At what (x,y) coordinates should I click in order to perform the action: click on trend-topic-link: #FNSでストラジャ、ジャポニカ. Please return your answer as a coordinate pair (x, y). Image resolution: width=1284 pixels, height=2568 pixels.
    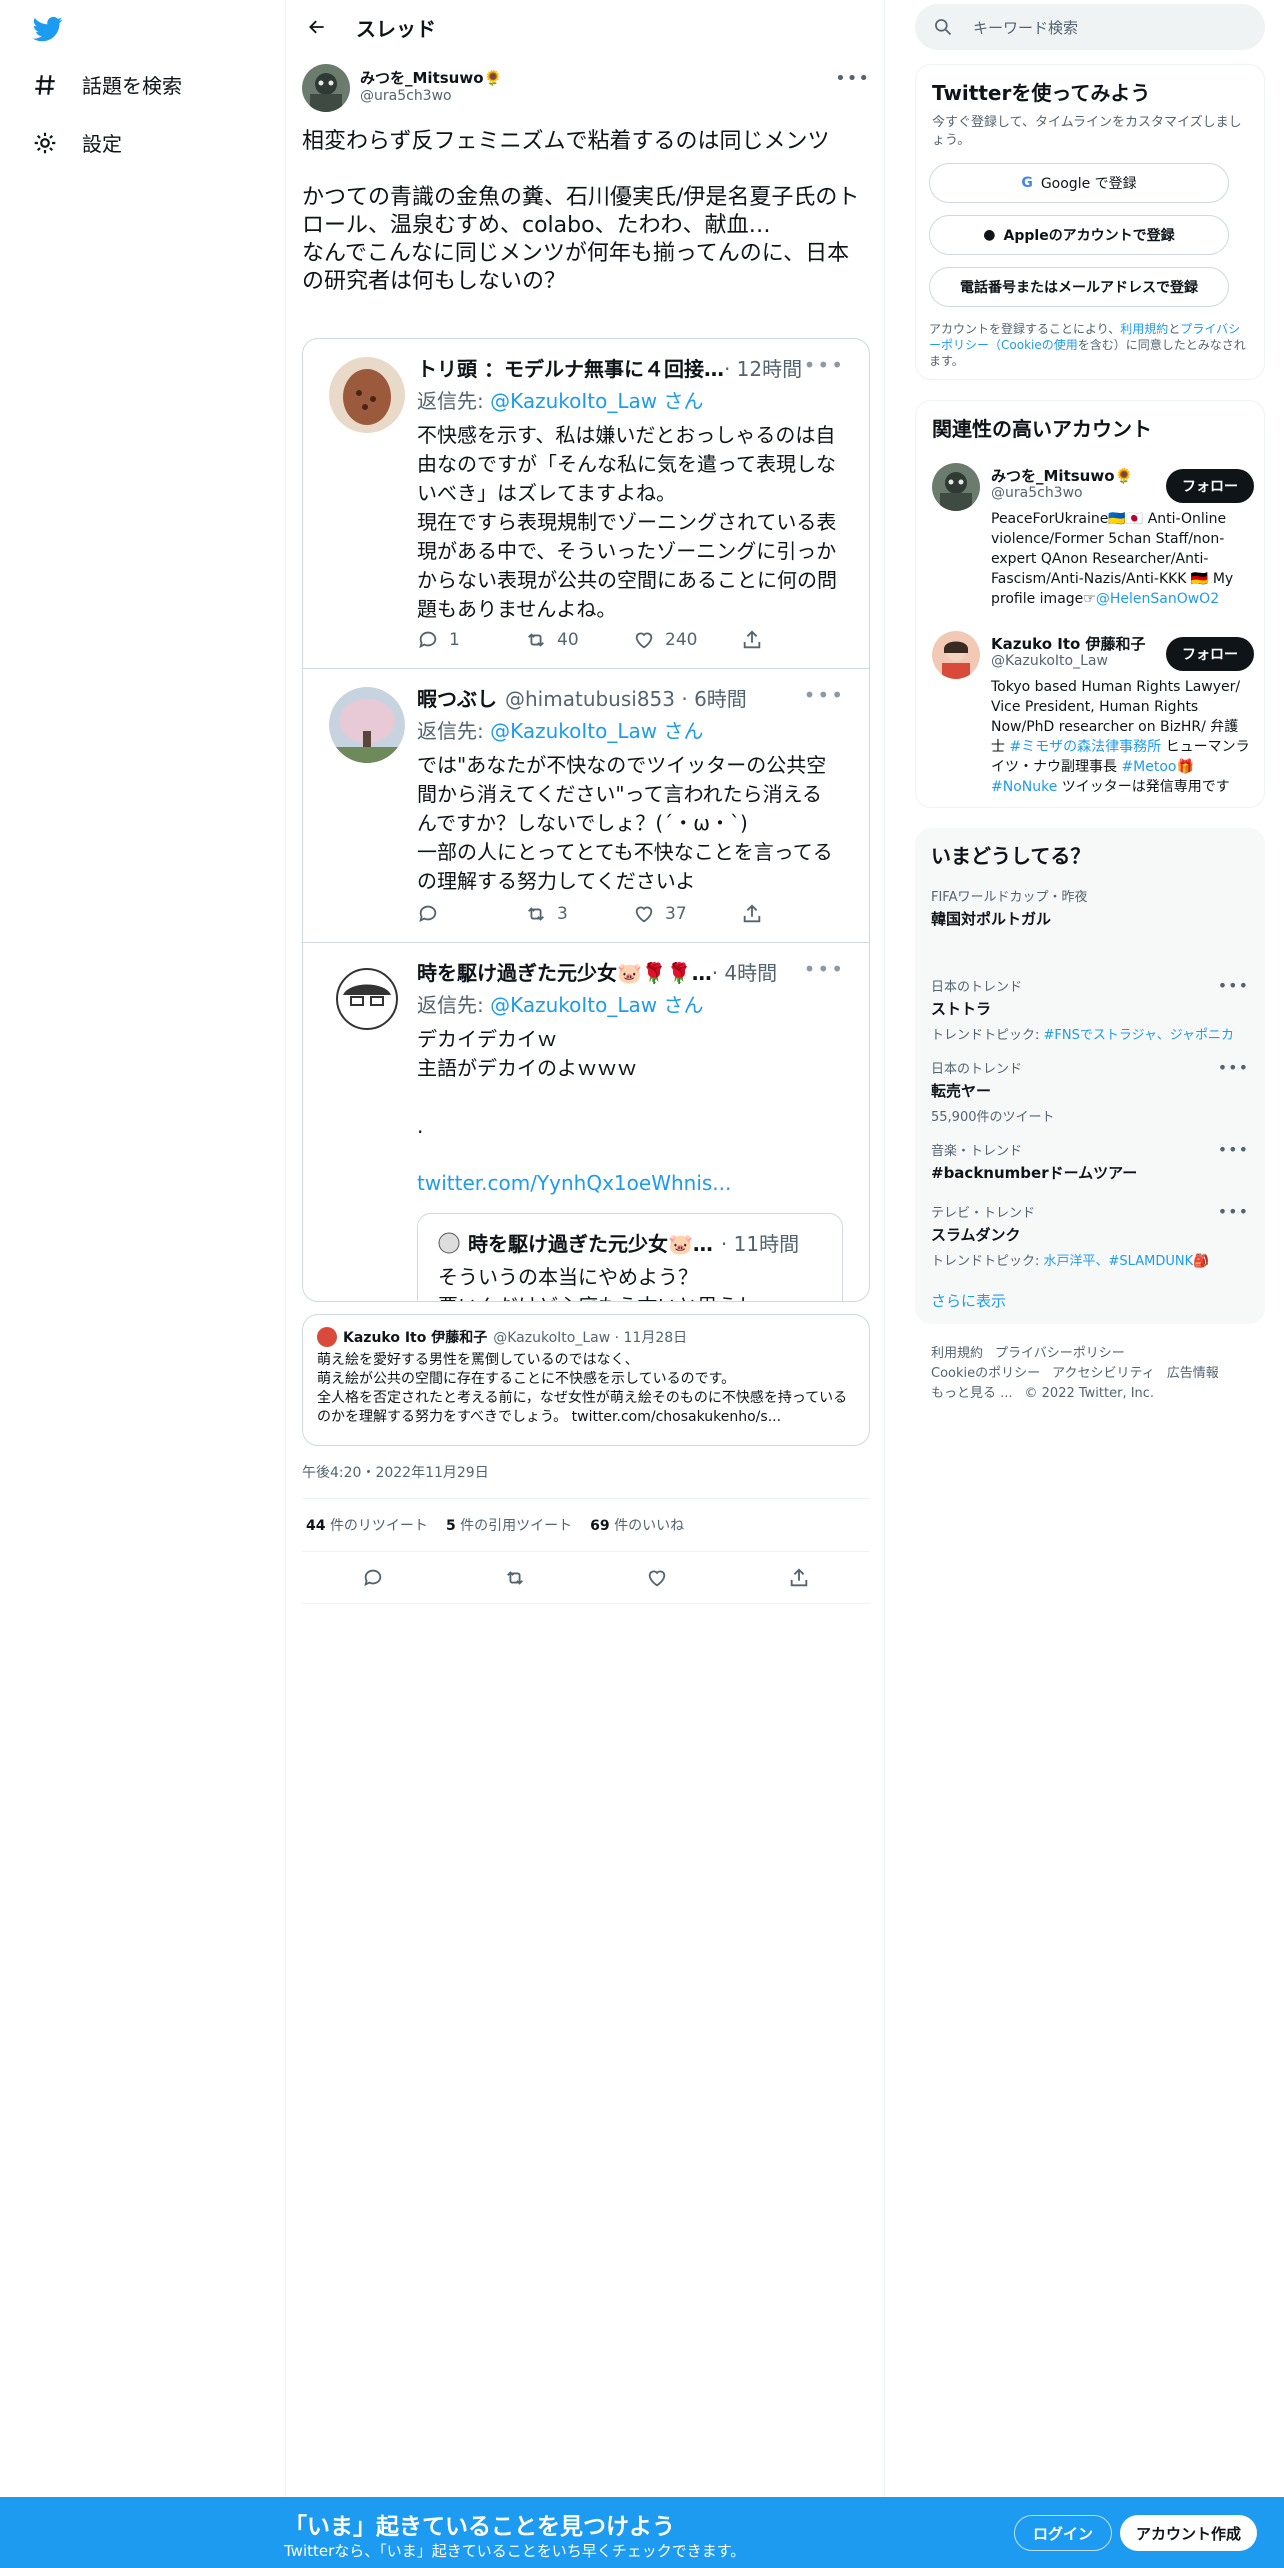
    Looking at the image, I should click on (1139, 1035).